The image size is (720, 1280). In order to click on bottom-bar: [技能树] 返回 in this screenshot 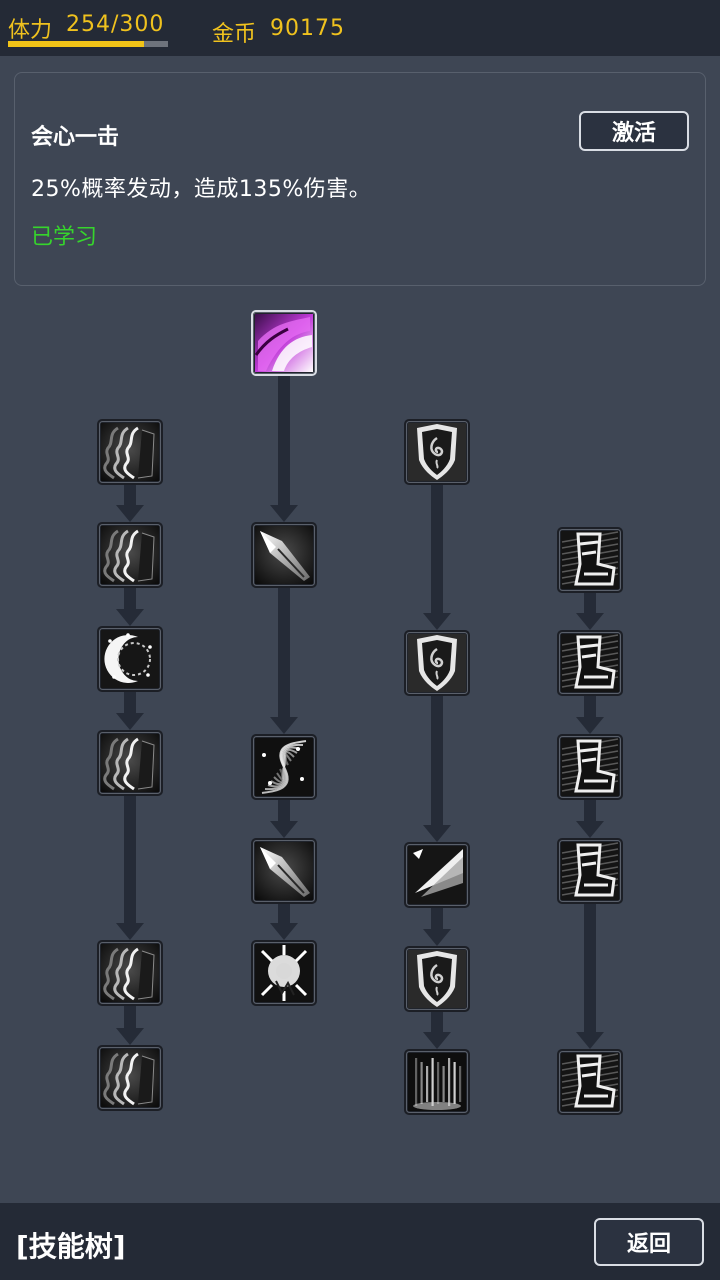, I will do `click(360, 1241)`.